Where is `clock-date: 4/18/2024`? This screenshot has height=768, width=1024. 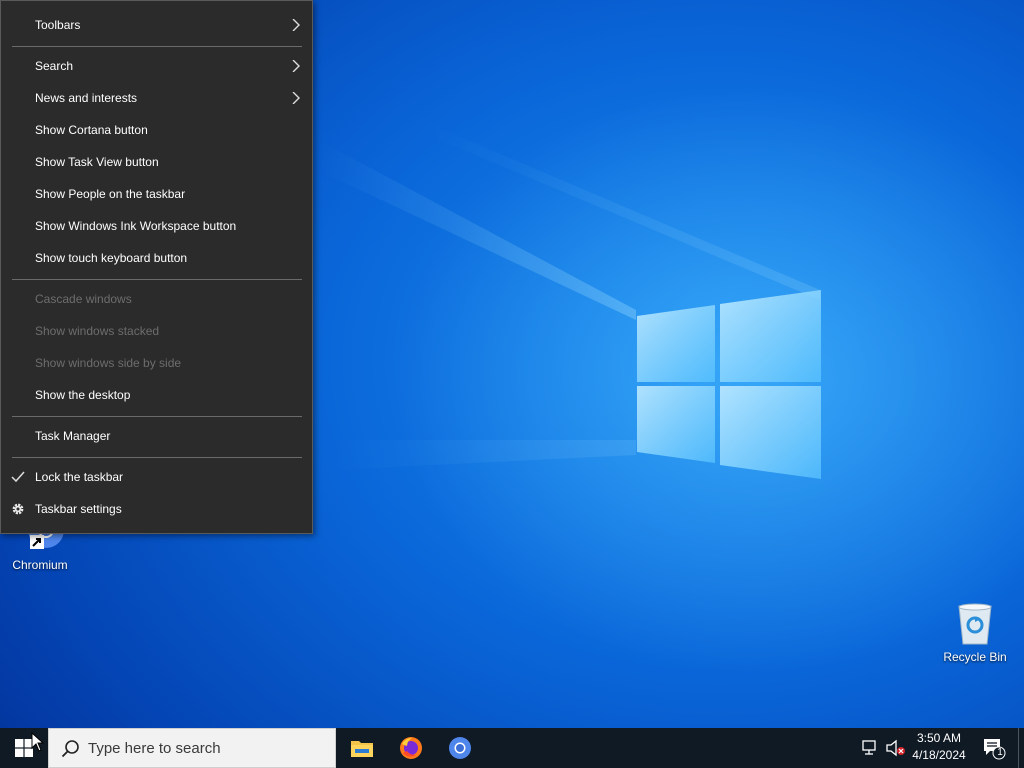
clock-date: 4/18/2024 is located at coordinates (939, 755).